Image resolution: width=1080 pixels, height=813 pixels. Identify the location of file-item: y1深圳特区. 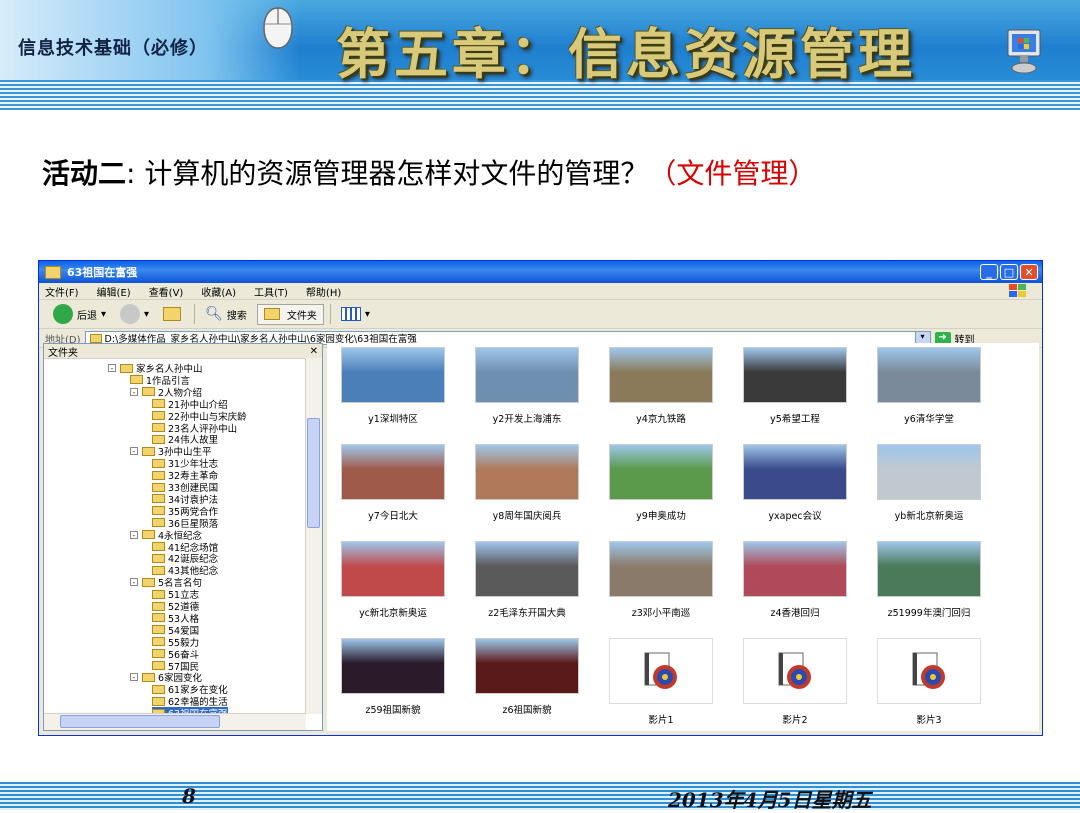
(393, 386).